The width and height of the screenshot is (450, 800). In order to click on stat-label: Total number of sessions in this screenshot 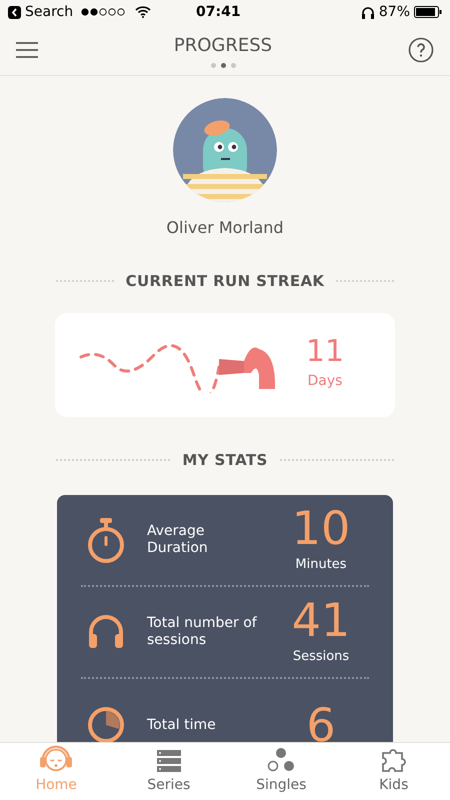, I will do `click(202, 632)`.